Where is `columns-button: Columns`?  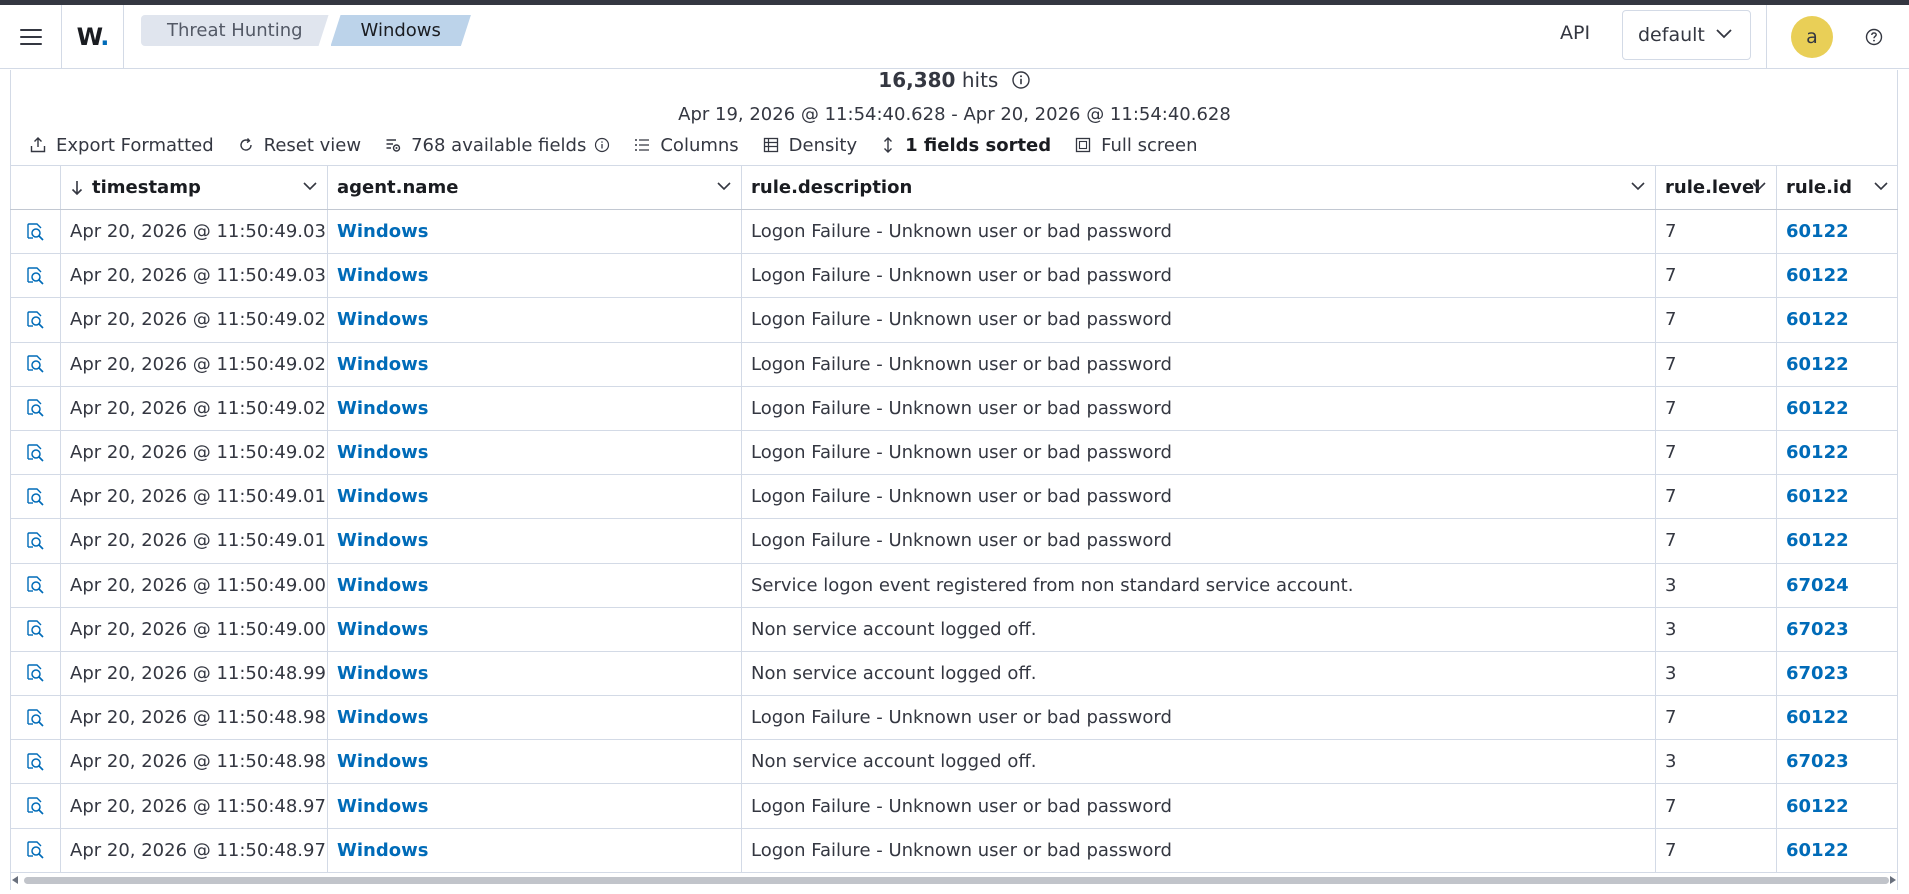
columns-button: Columns is located at coordinates (686, 145).